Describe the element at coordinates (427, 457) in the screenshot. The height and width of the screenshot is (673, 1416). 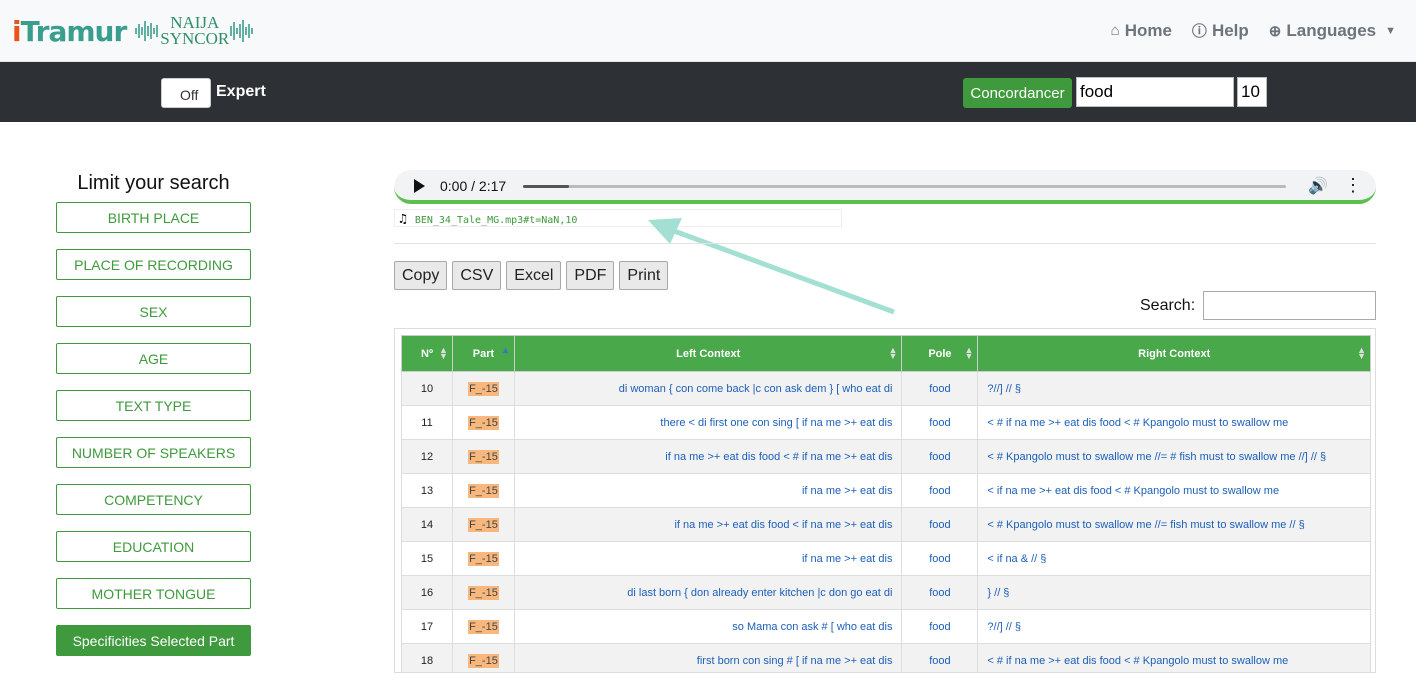
I see `row-number: 12` at that location.